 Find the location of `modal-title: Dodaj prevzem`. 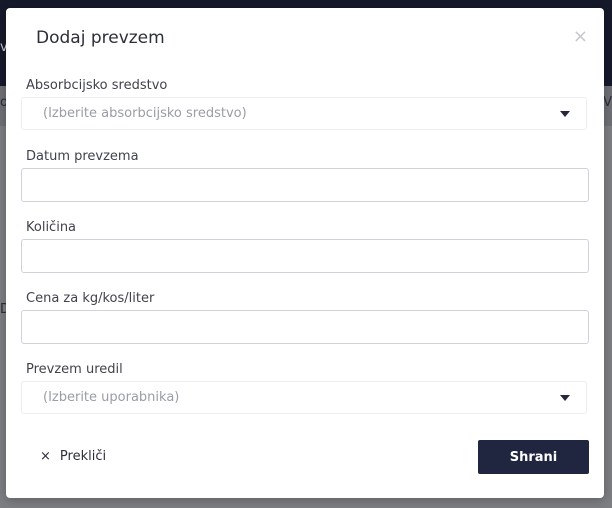

modal-title: Dodaj prevzem is located at coordinates (100, 38).